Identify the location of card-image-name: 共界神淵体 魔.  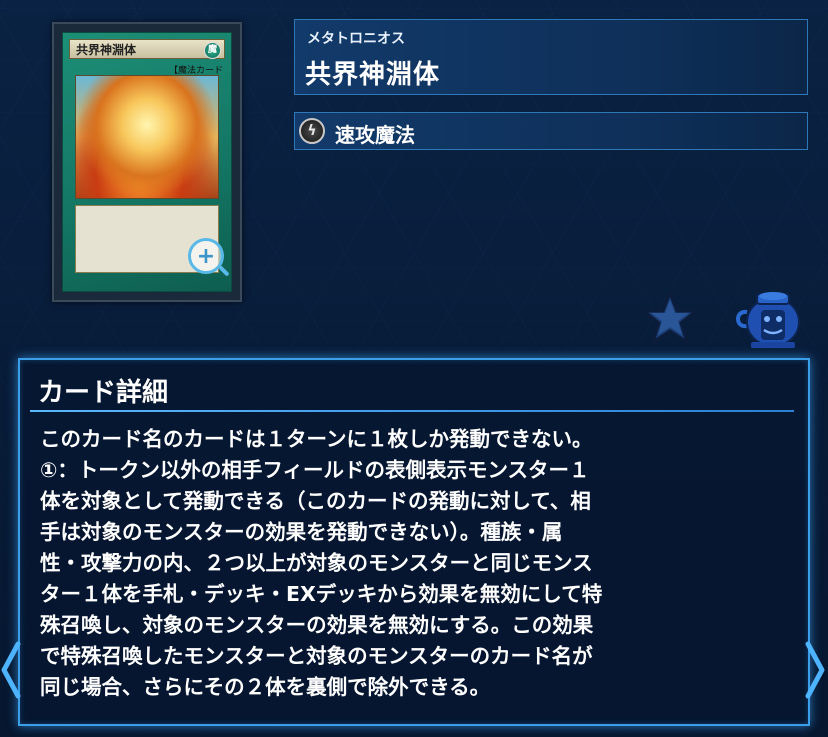
(147, 49).